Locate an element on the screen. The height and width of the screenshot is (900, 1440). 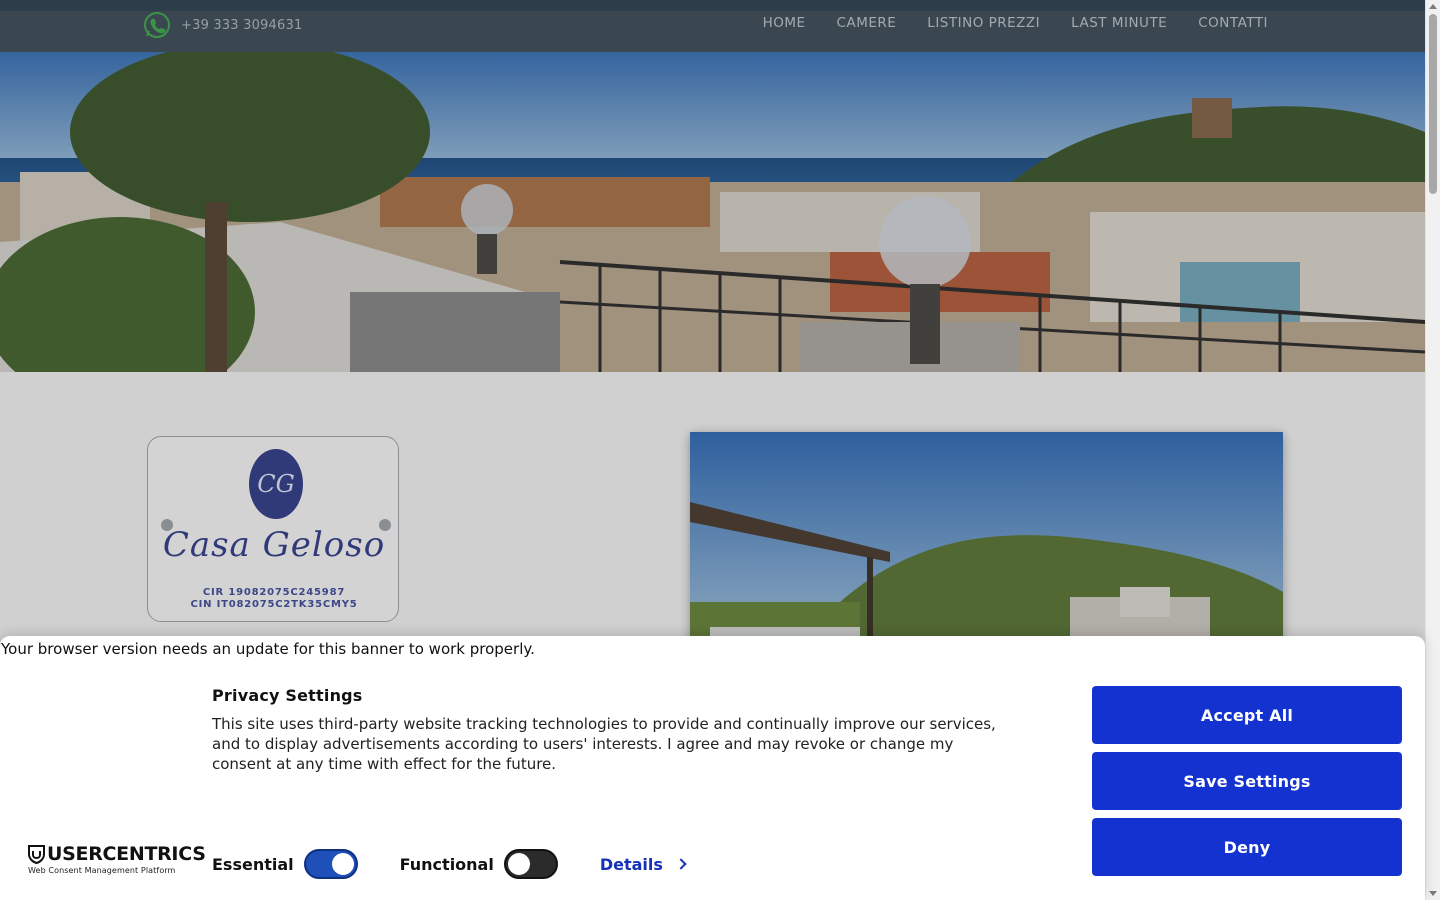
chevron-right-icon is located at coordinates (681, 864).